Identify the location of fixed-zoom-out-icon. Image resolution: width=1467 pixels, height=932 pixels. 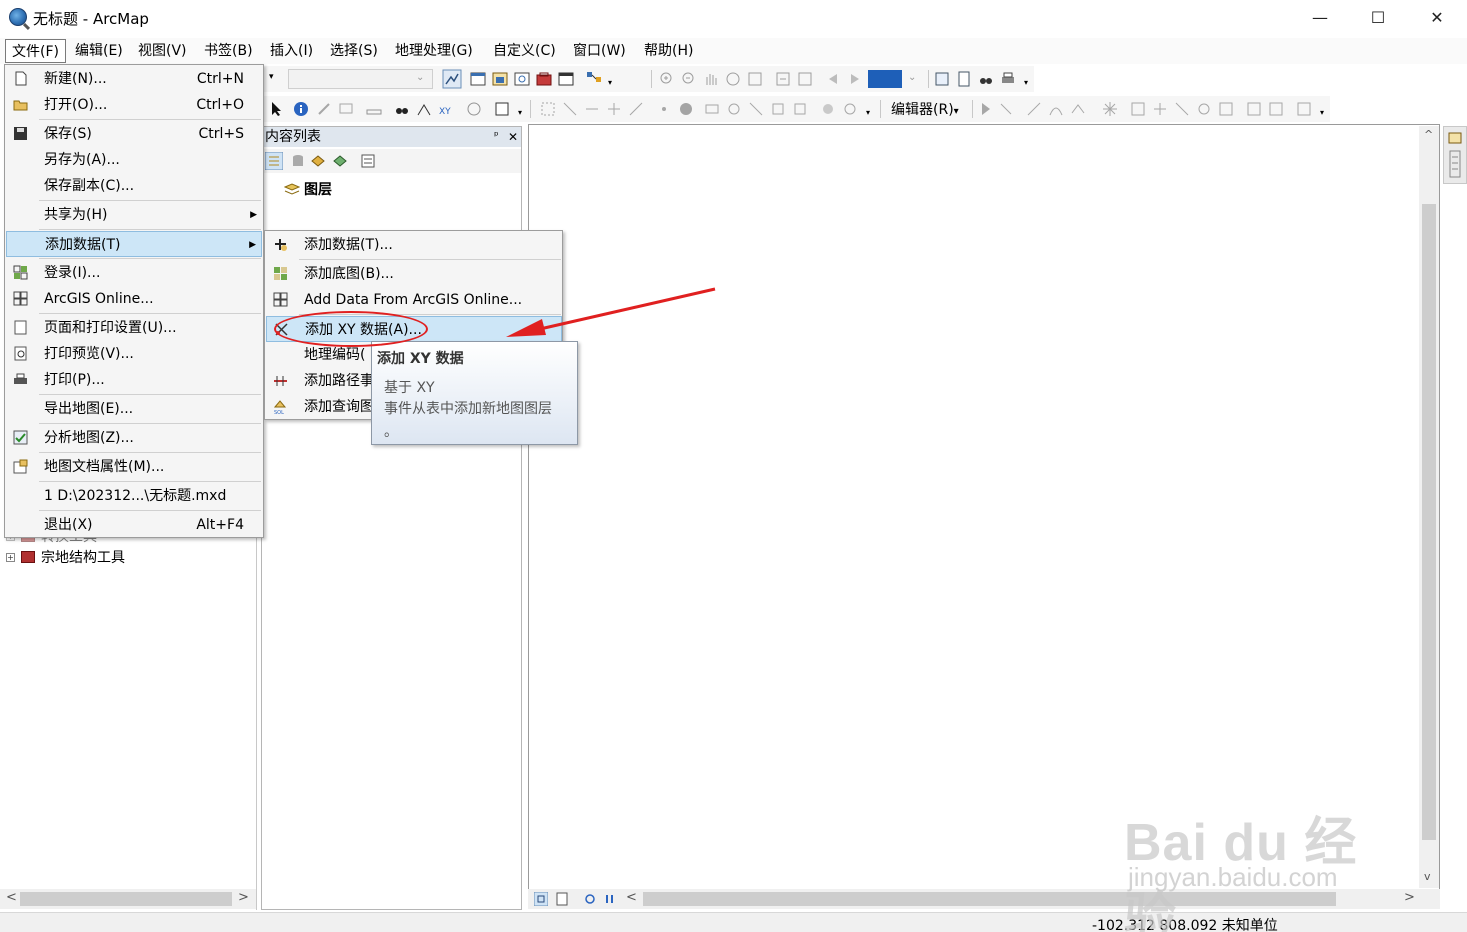
(805, 79).